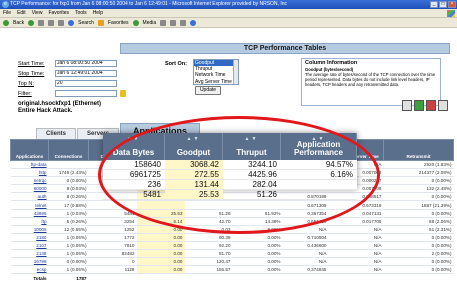 This screenshot has width=457, height=297. What do you see at coordinates (305, 205) in the screenshot?
I see `table-cell: 0.671309` at bounding box center [305, 205].